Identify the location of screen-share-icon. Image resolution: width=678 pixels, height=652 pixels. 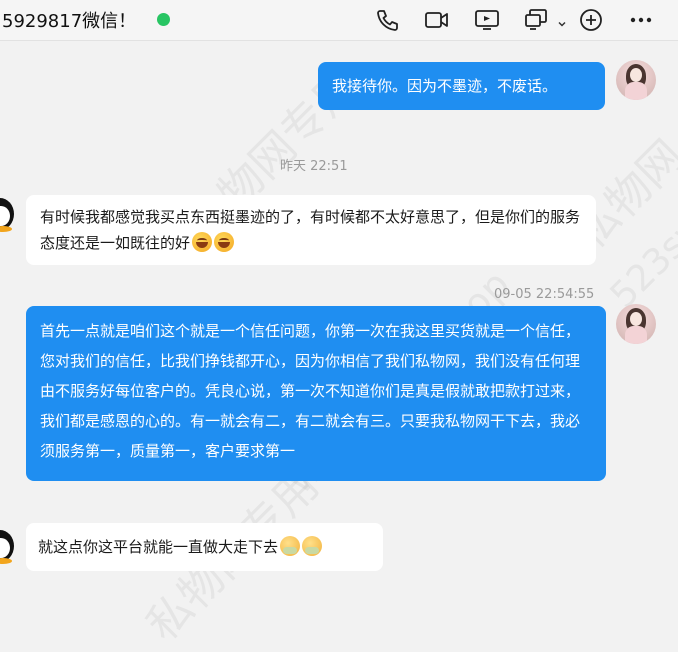
(487, 20).